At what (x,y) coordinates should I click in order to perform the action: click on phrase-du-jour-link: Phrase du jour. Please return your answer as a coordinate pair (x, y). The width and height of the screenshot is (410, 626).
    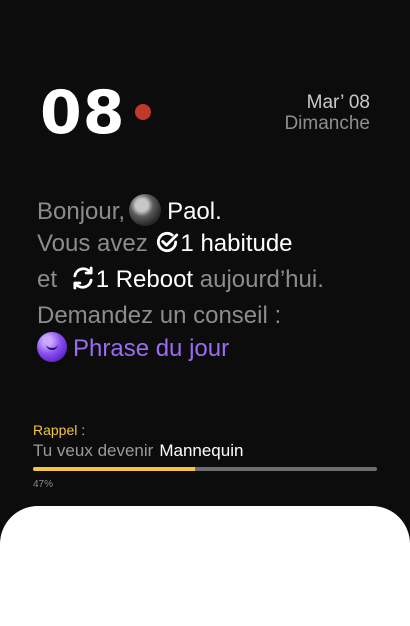
    Looking at the image, I should click on (217, 348).